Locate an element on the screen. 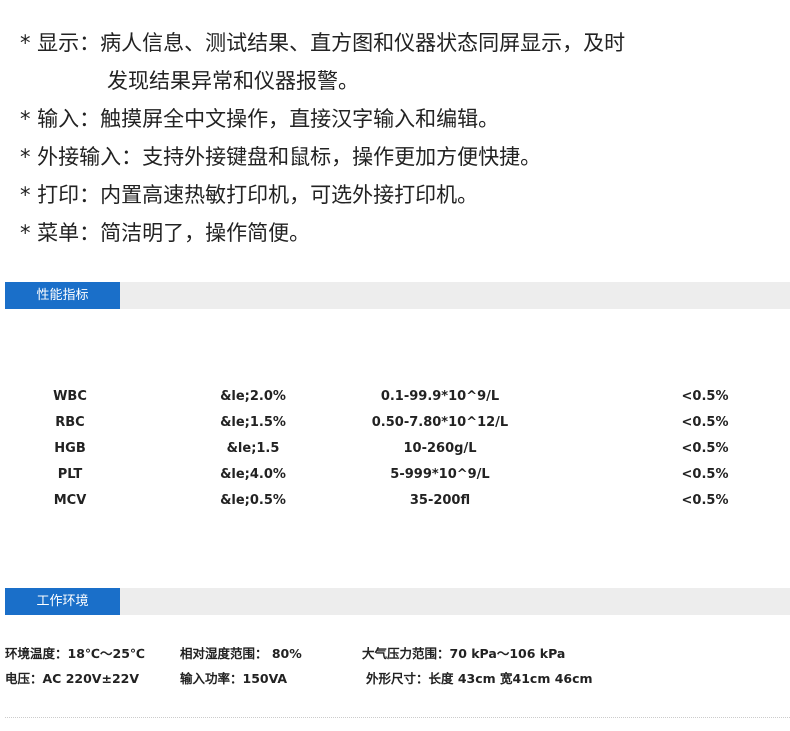  spec-name: PLT is located at coordinates (70, 474).